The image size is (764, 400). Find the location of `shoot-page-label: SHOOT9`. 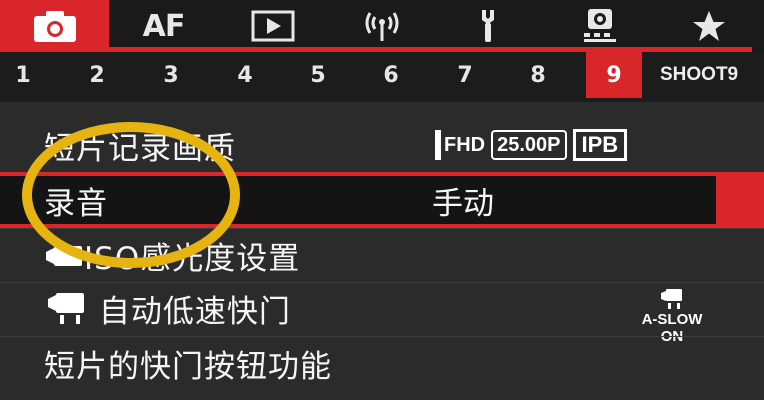

shoot-page-label: SHOOT9 is located at coordinates (699, 74).